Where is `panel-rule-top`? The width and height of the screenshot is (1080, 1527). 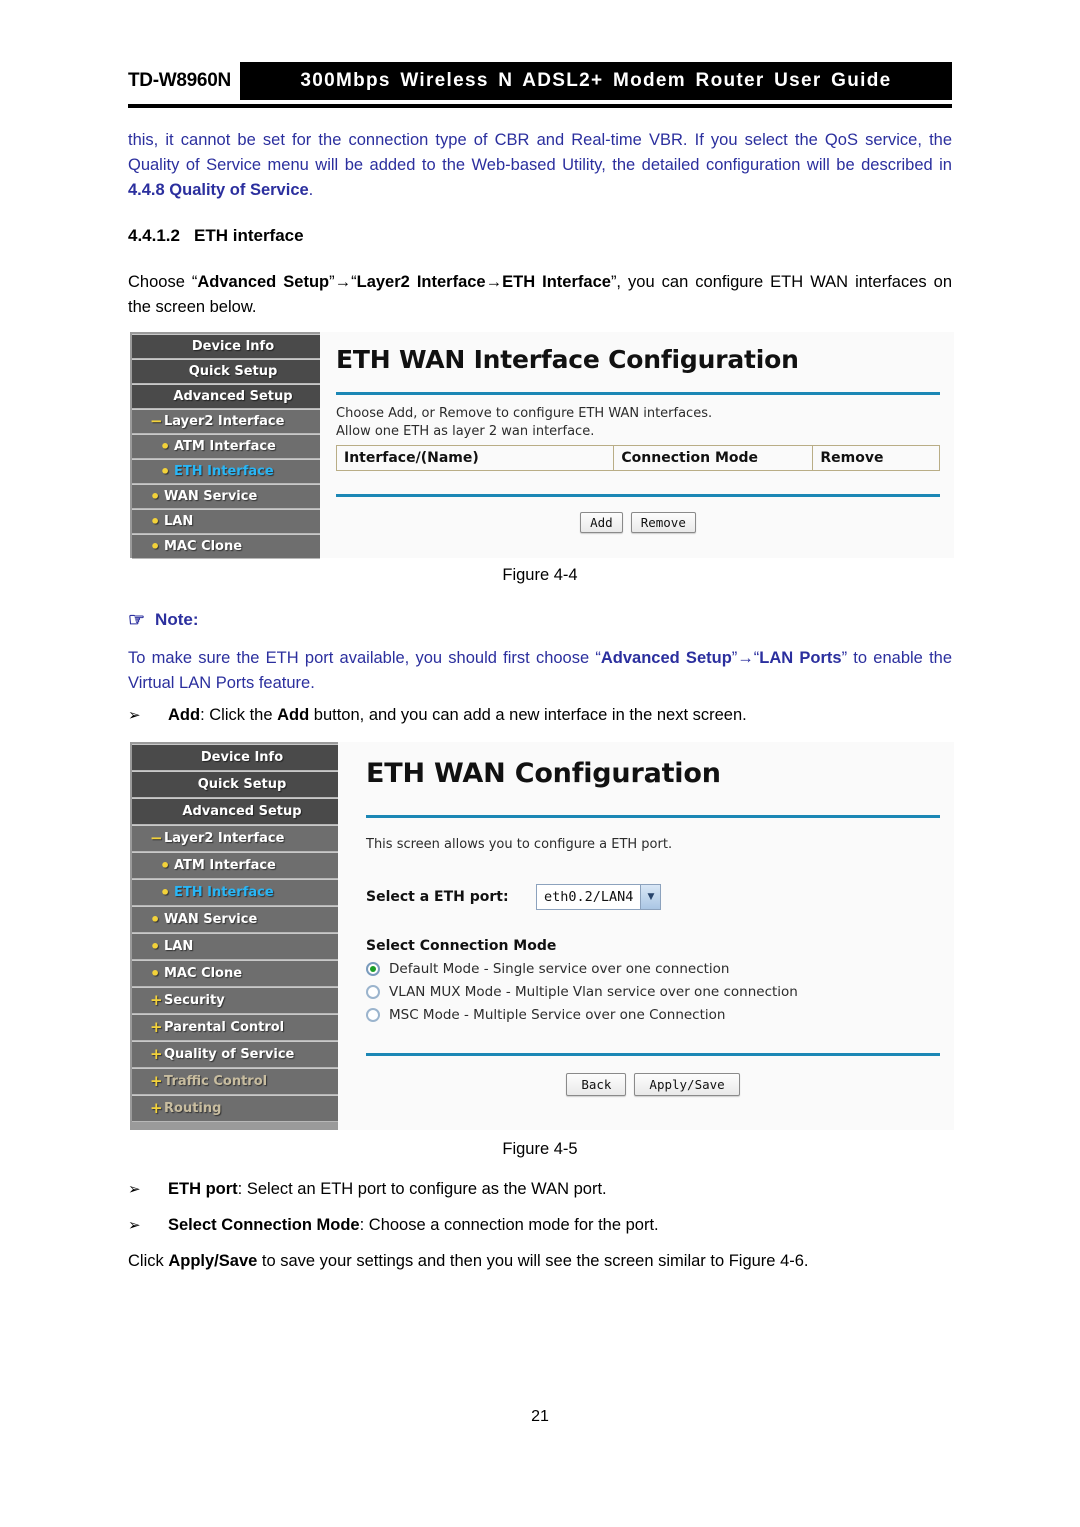 panel-rule-top is located at coordinates (638, 393).